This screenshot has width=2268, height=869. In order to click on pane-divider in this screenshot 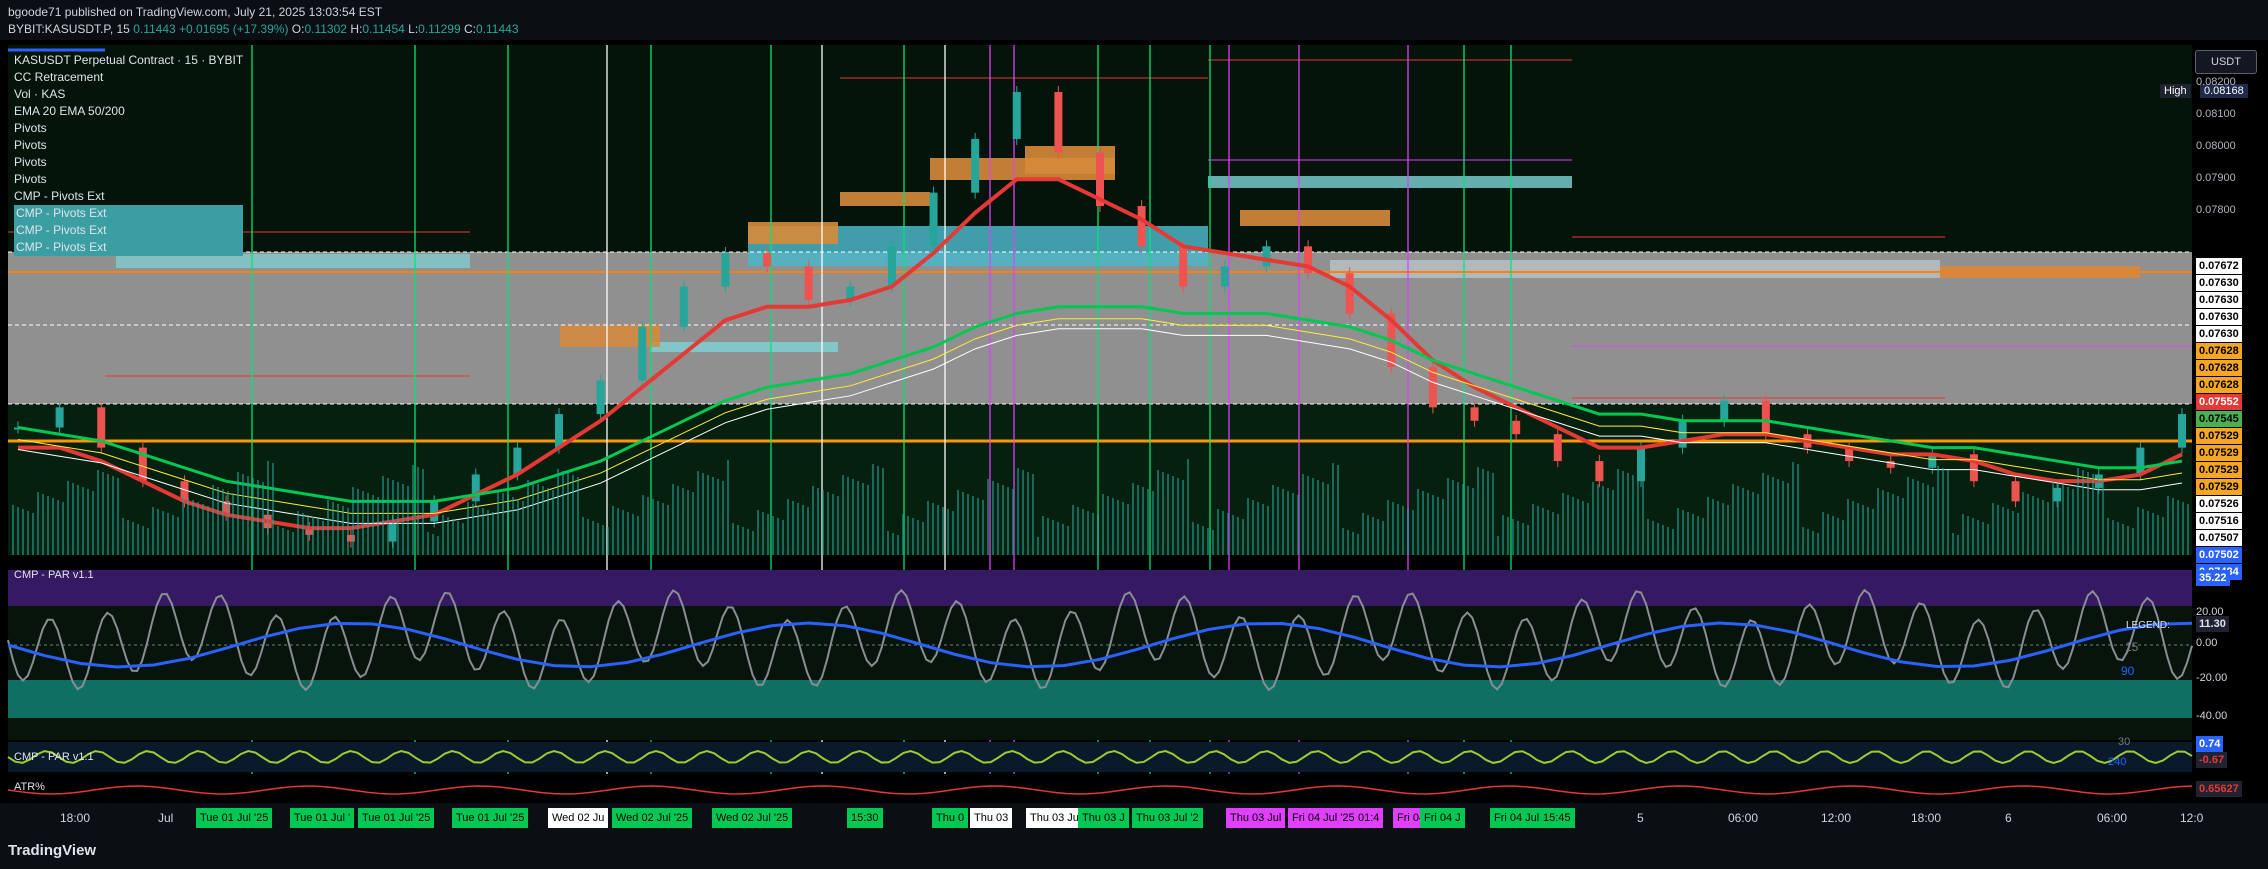, I will do `click(1100, 562)`.